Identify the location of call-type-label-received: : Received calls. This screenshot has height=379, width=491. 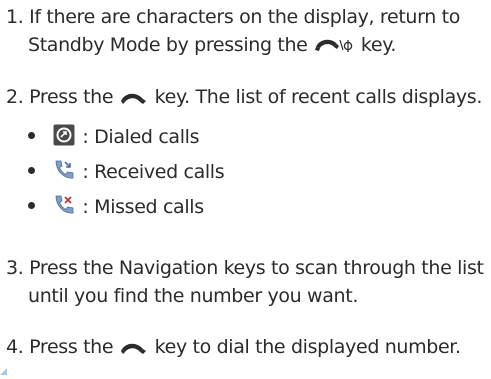
(153, 172).